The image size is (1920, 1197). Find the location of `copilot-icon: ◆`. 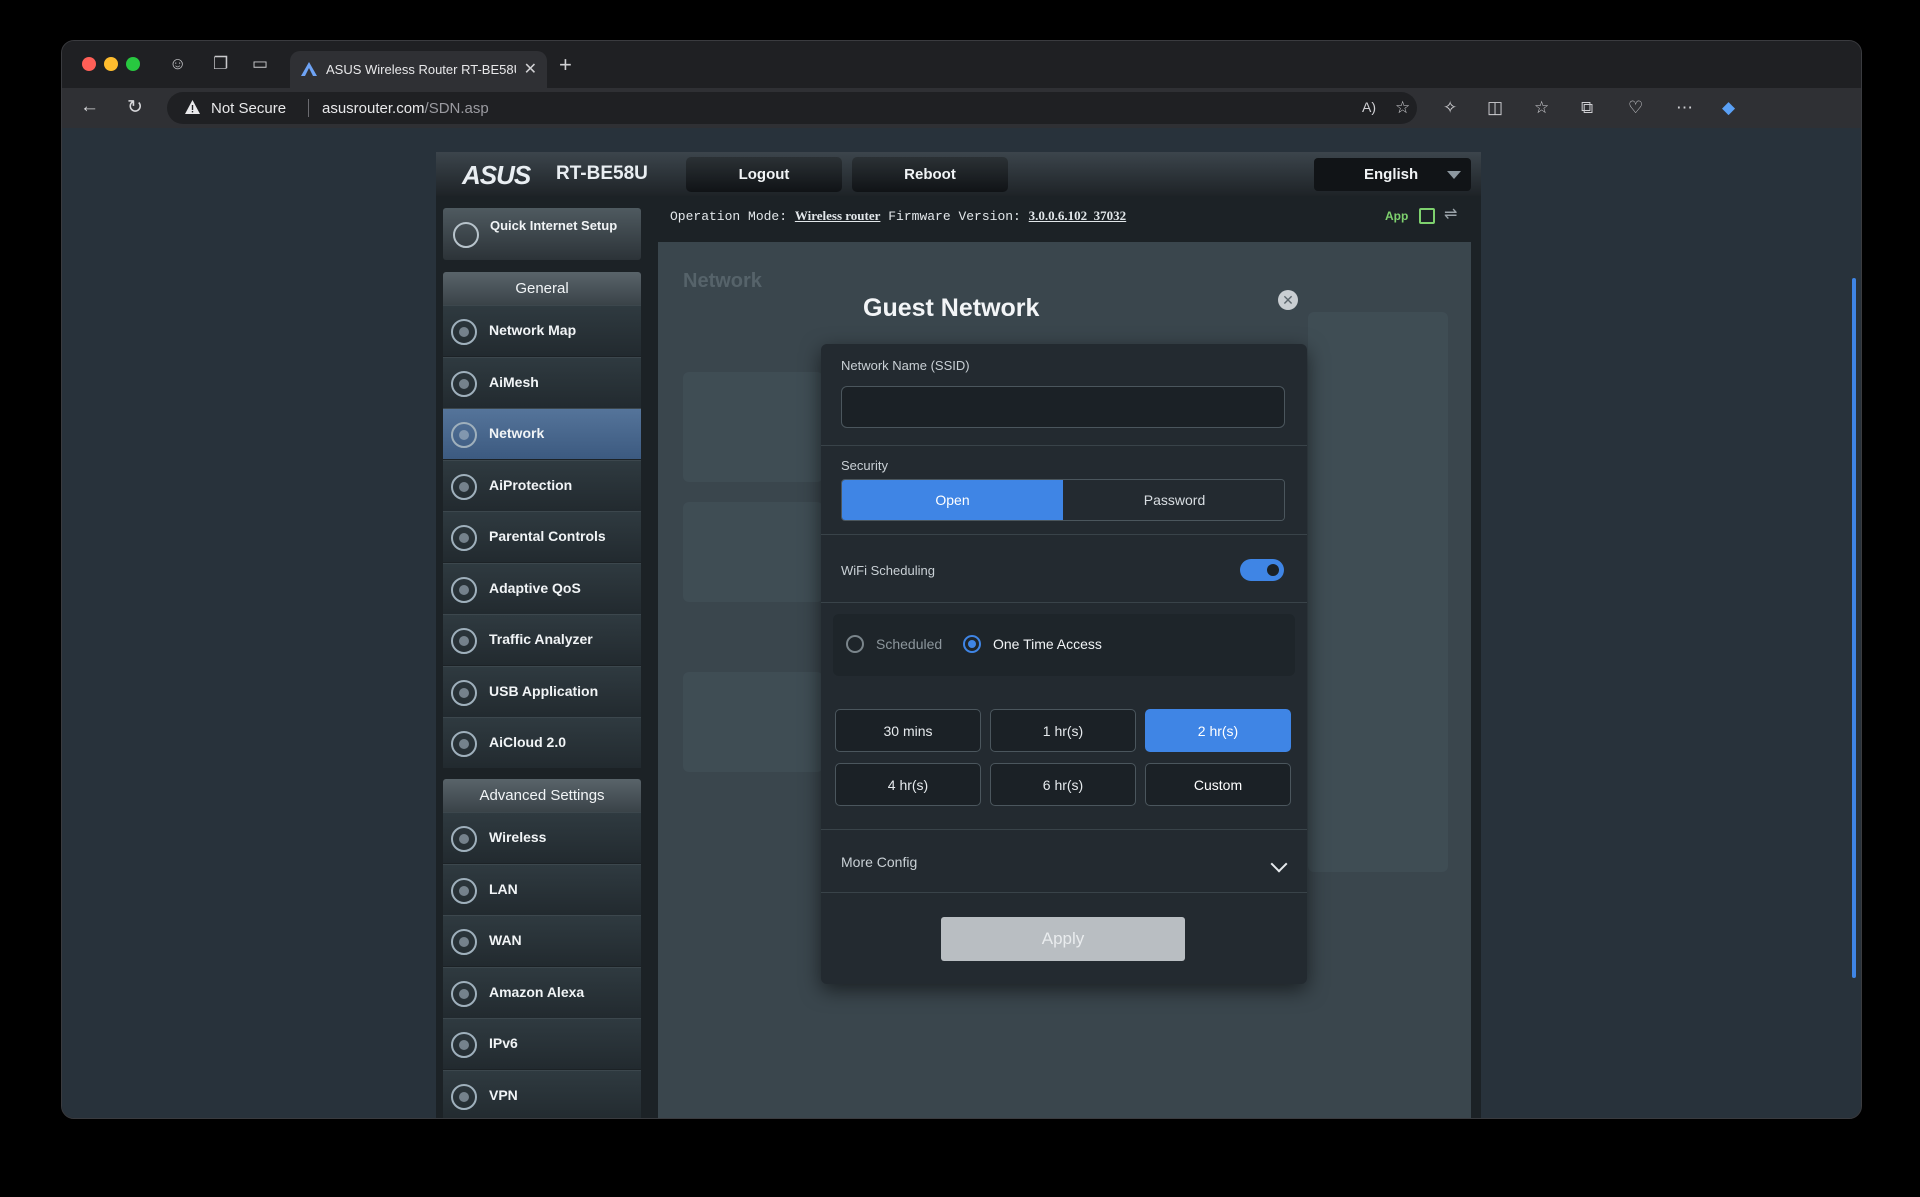

copilot-icon: ◆ is located at coordinates (1728, 108).